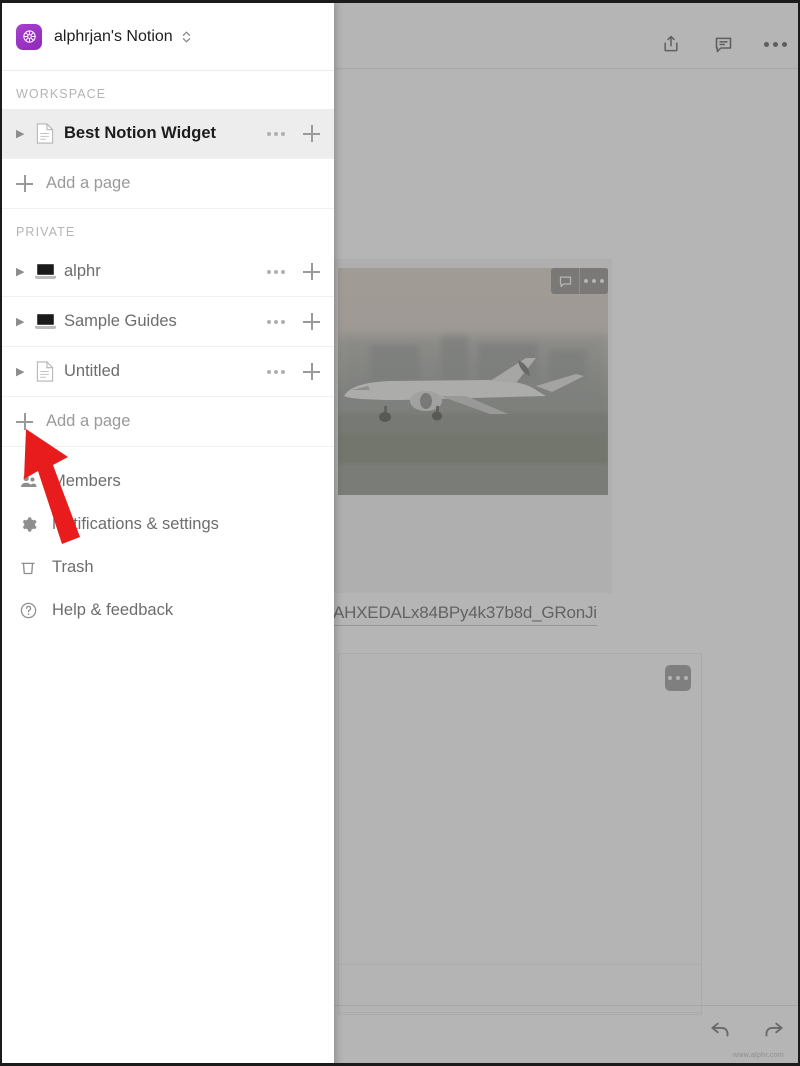  I want to click on workspace-switcher: alphrjan's Notion, so click(168, 37).